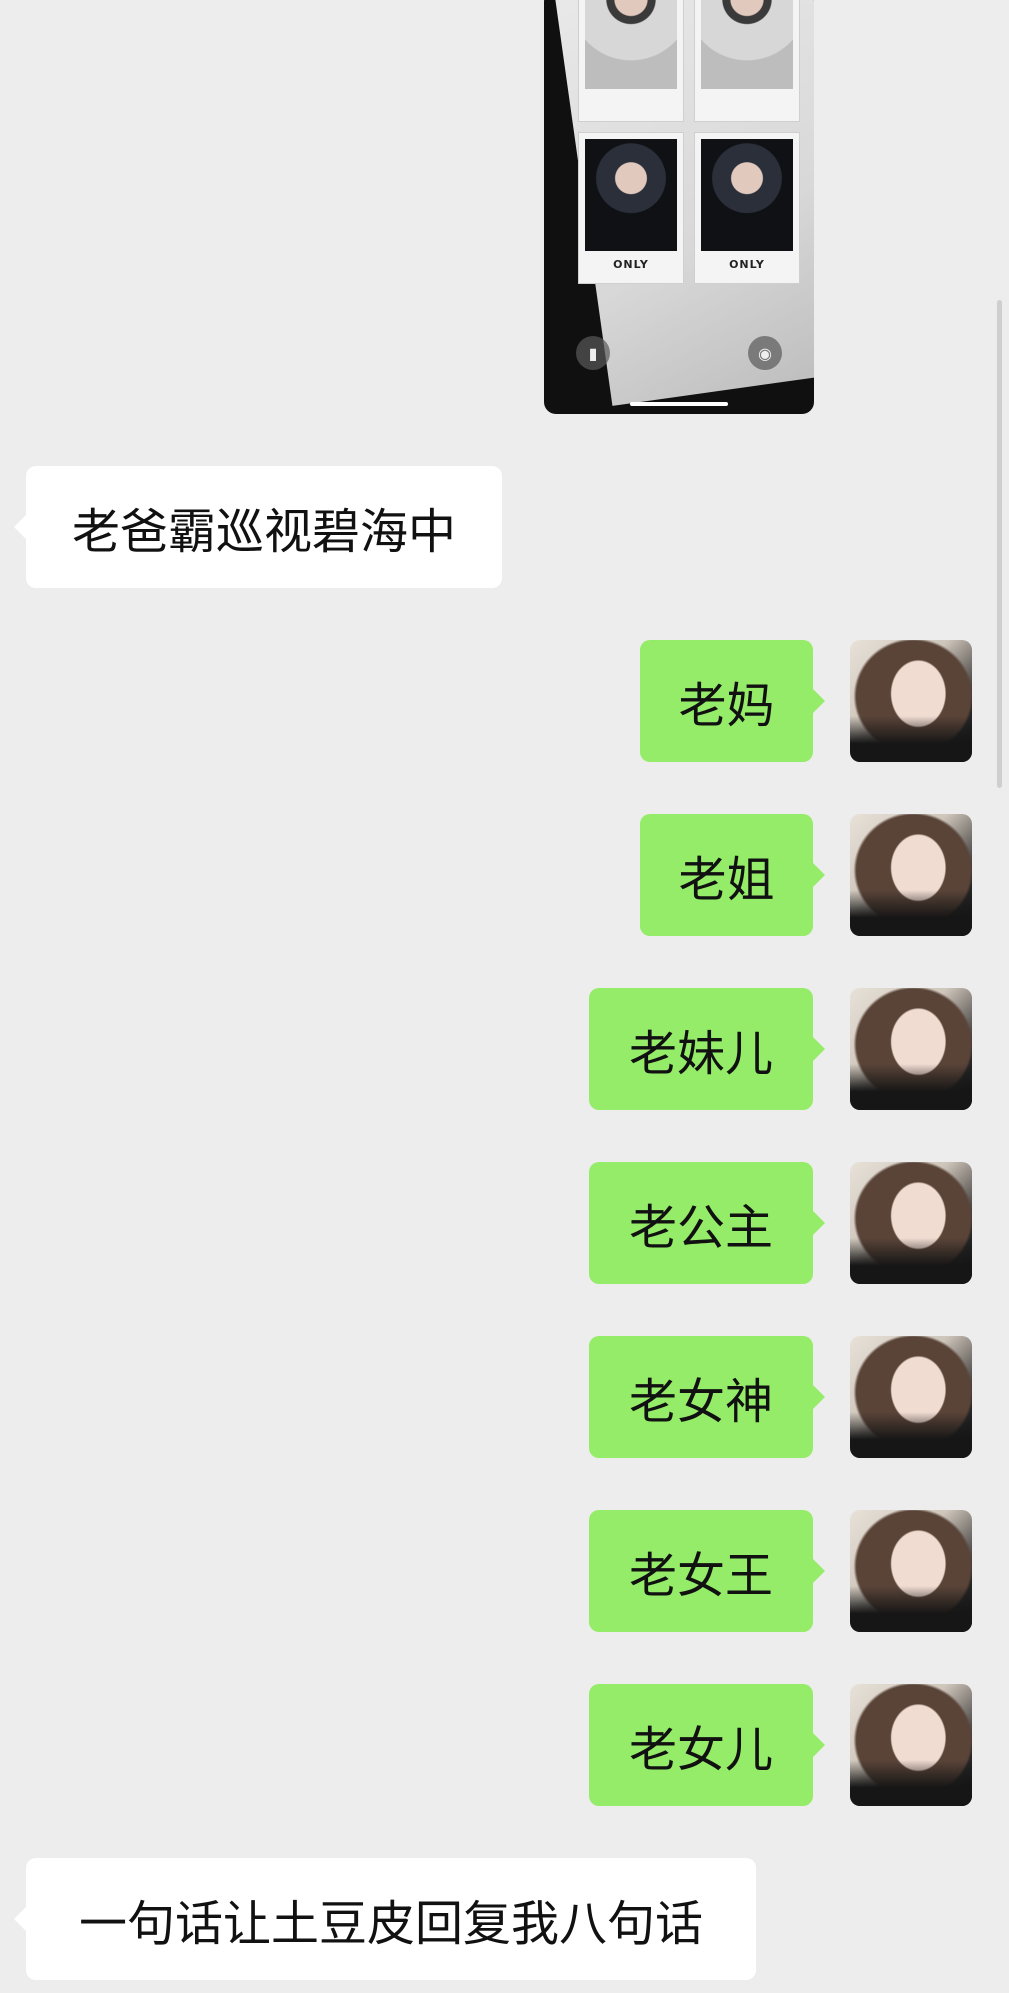 This screenshot has width=1009, height=1993. I want to click on message-row: 老姐, so click(504, 875).